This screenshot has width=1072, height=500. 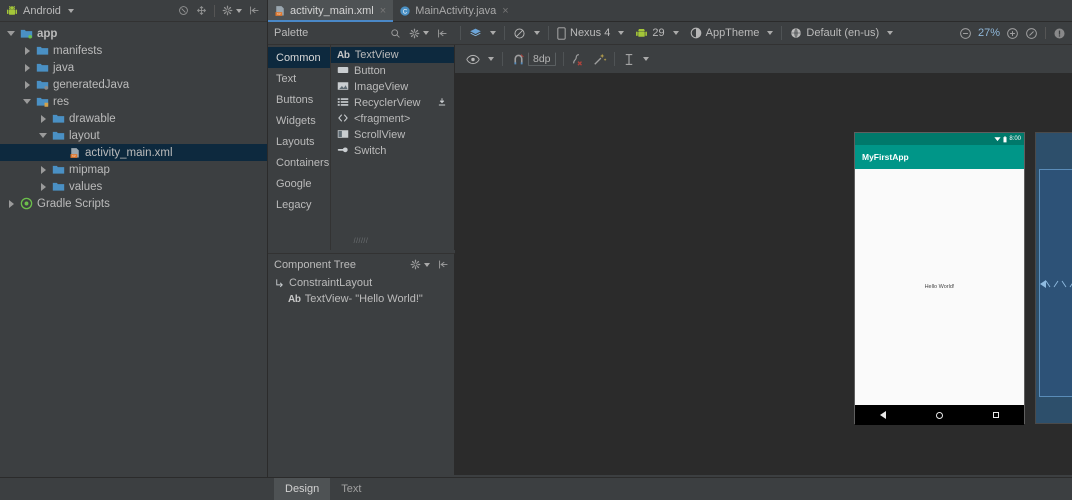 What do you see at coordinates (201, 10) in the screenshot?
I see `expand-all-icon` at bounding box center [201, 10].